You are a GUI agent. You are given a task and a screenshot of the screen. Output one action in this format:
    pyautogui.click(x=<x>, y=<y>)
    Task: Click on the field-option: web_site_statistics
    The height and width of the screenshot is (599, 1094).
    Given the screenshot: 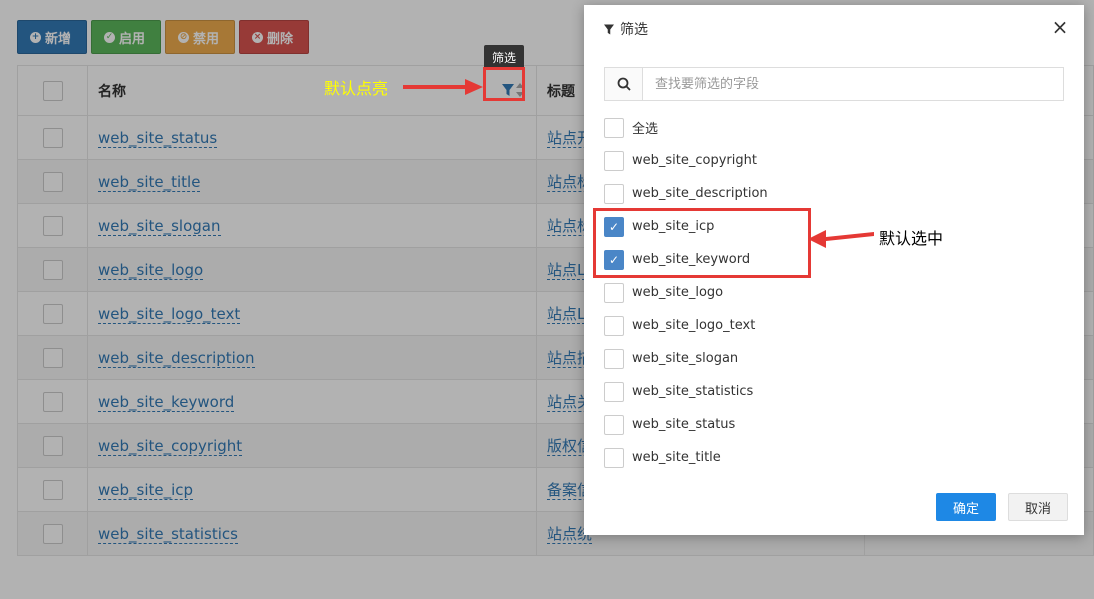 What is the action you would take?
    pyautogui.click(x=804, y=391)
    